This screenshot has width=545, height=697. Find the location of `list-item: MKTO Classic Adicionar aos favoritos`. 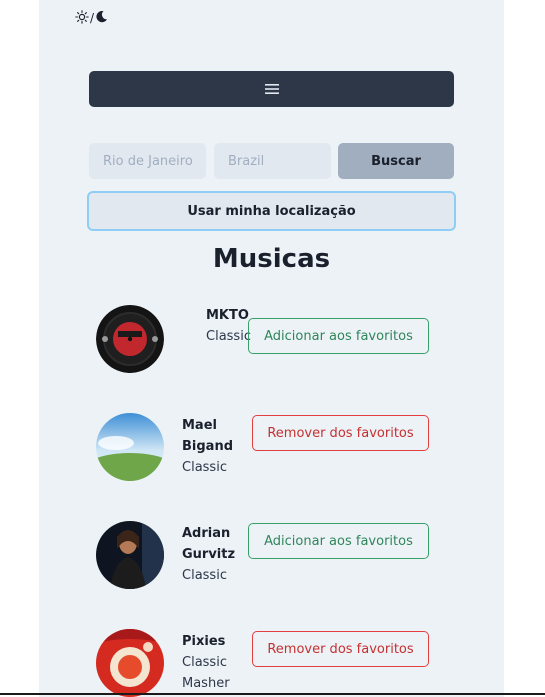

list-item: MKTO Classic Adicionar aos favoritos is located at coordinates (271, 350).